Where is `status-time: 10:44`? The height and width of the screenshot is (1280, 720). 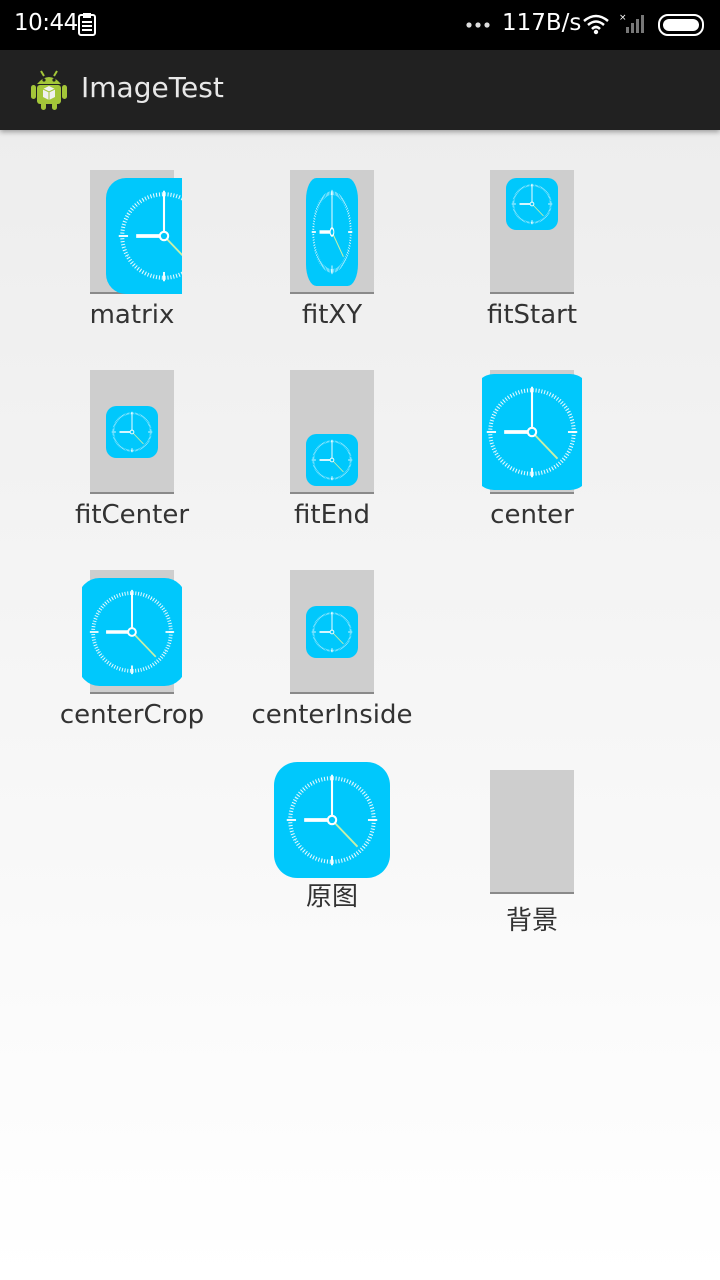
status-time: 10:44 is located at coordinates (46, 23).